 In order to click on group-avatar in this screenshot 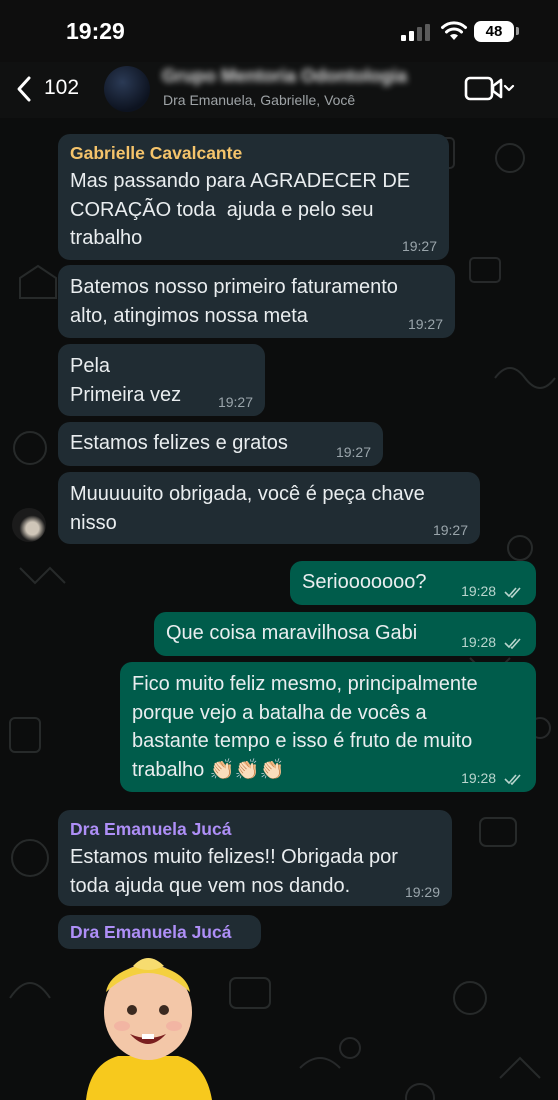, I will do `click(127, 89)`.